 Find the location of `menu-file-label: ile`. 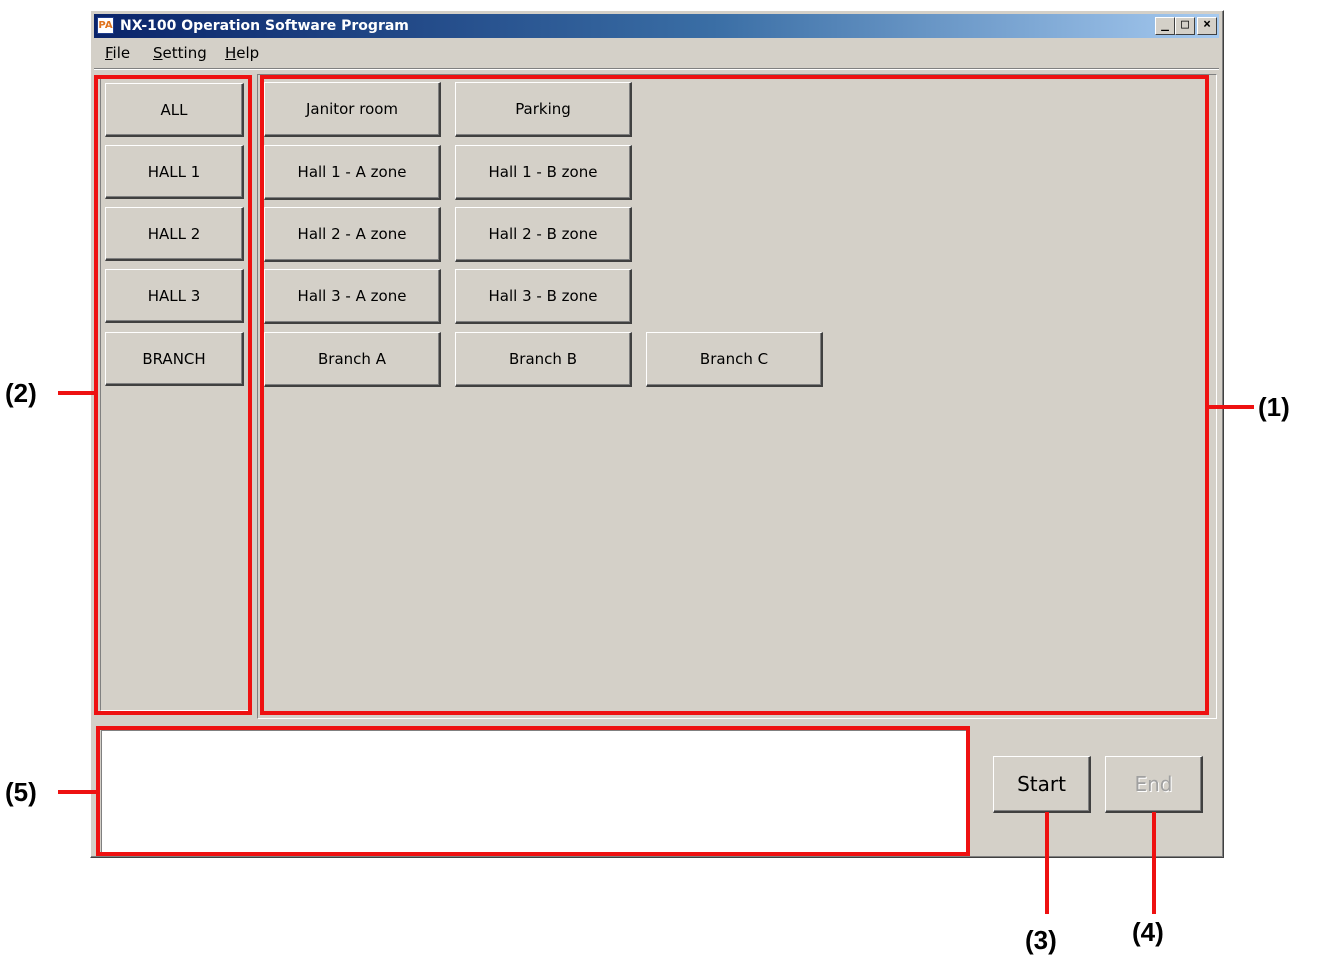

menu-file-label: ile is located at coordinates (121, 53).